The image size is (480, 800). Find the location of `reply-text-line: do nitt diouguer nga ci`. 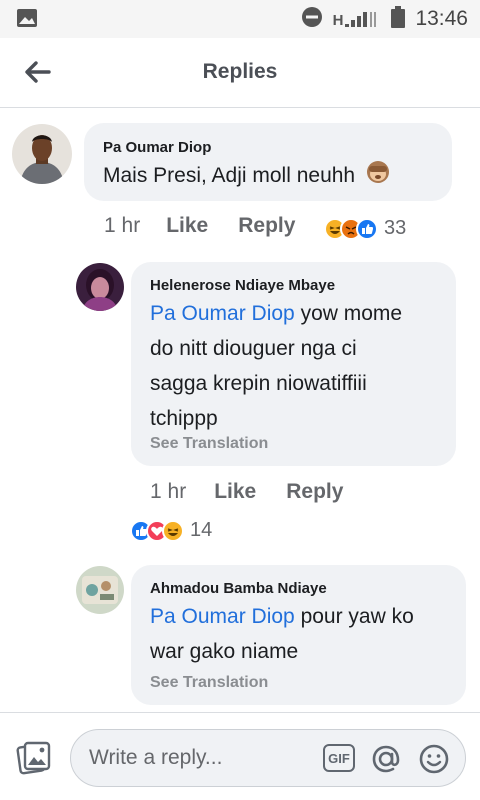

reply-text-line: do nitt diouguer nga ci is located at coordinates (253, 348).